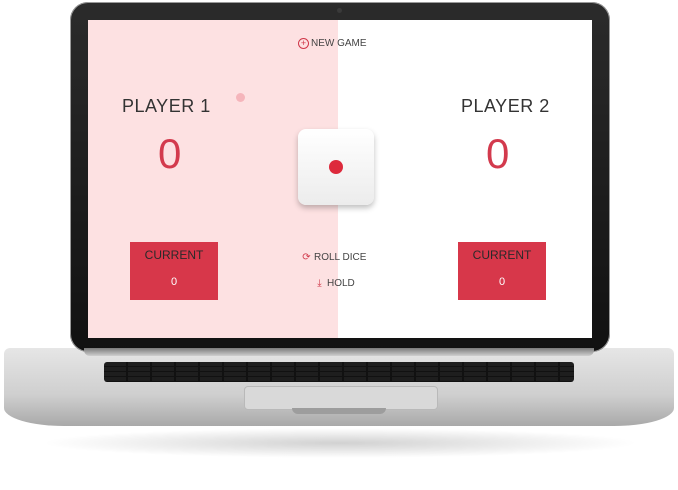 This screenshot has height=490, width=678. Describe the element at coordinates (340, 257) in the screenshot. I see `roll-dice-label: ROLL DICE` at that location.